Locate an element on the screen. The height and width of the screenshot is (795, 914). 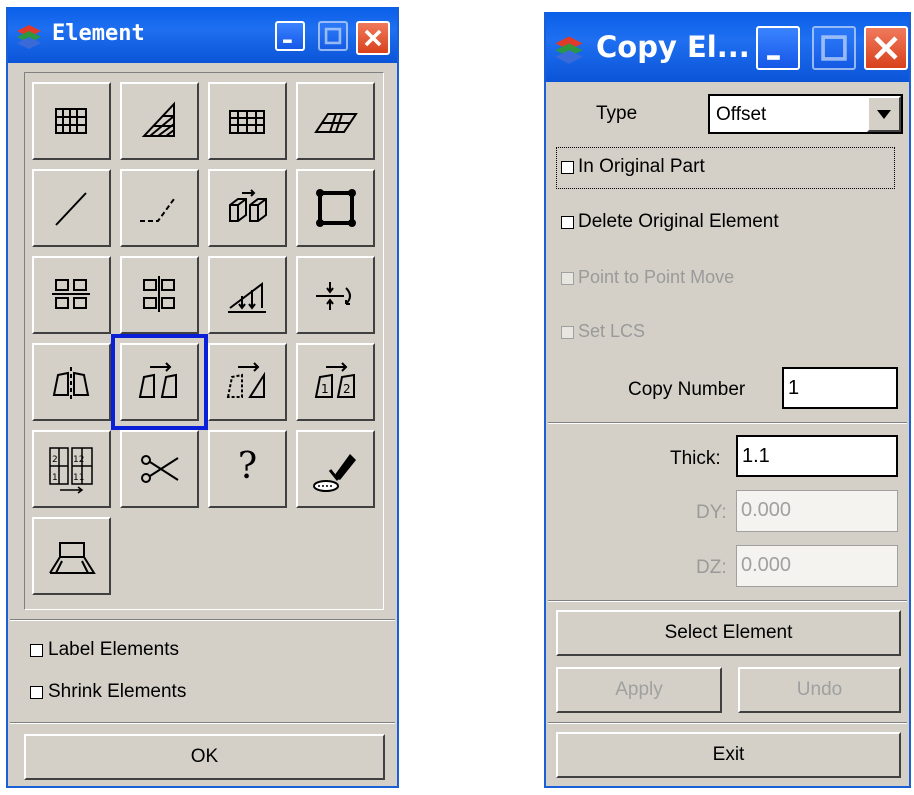
thick-field: 1.1 is located at coordinates (817, 456).